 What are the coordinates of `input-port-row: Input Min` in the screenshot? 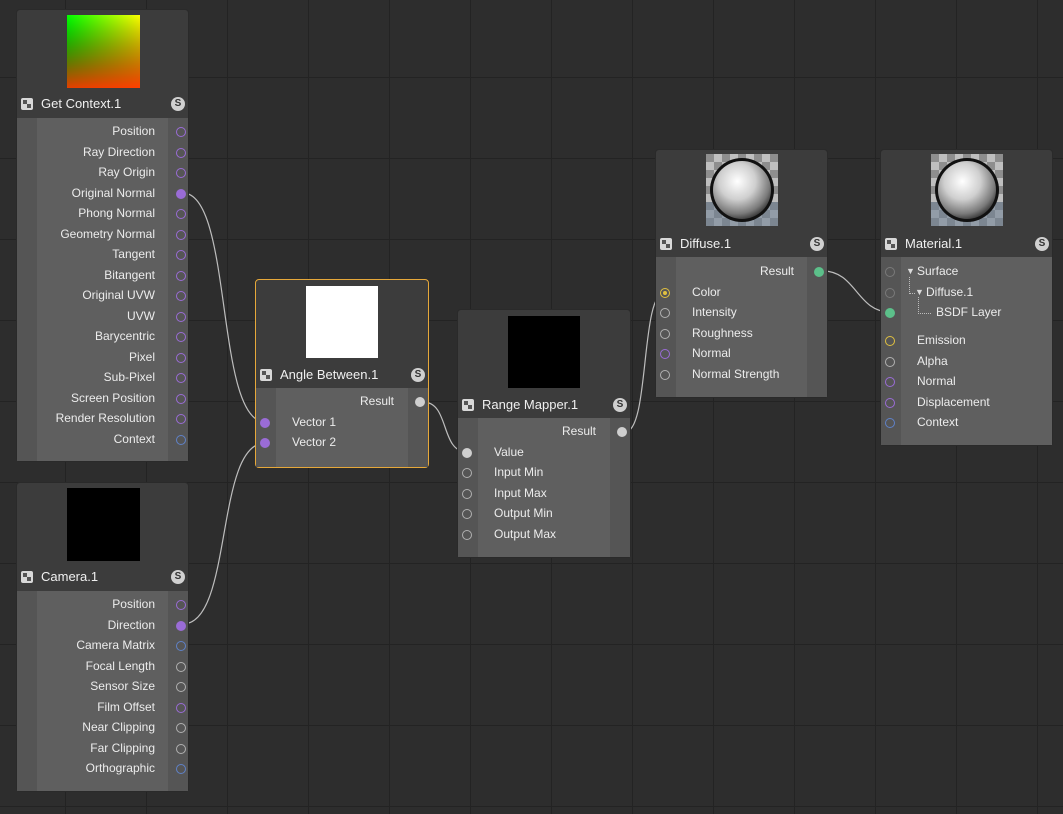 It's located at (544, 473).